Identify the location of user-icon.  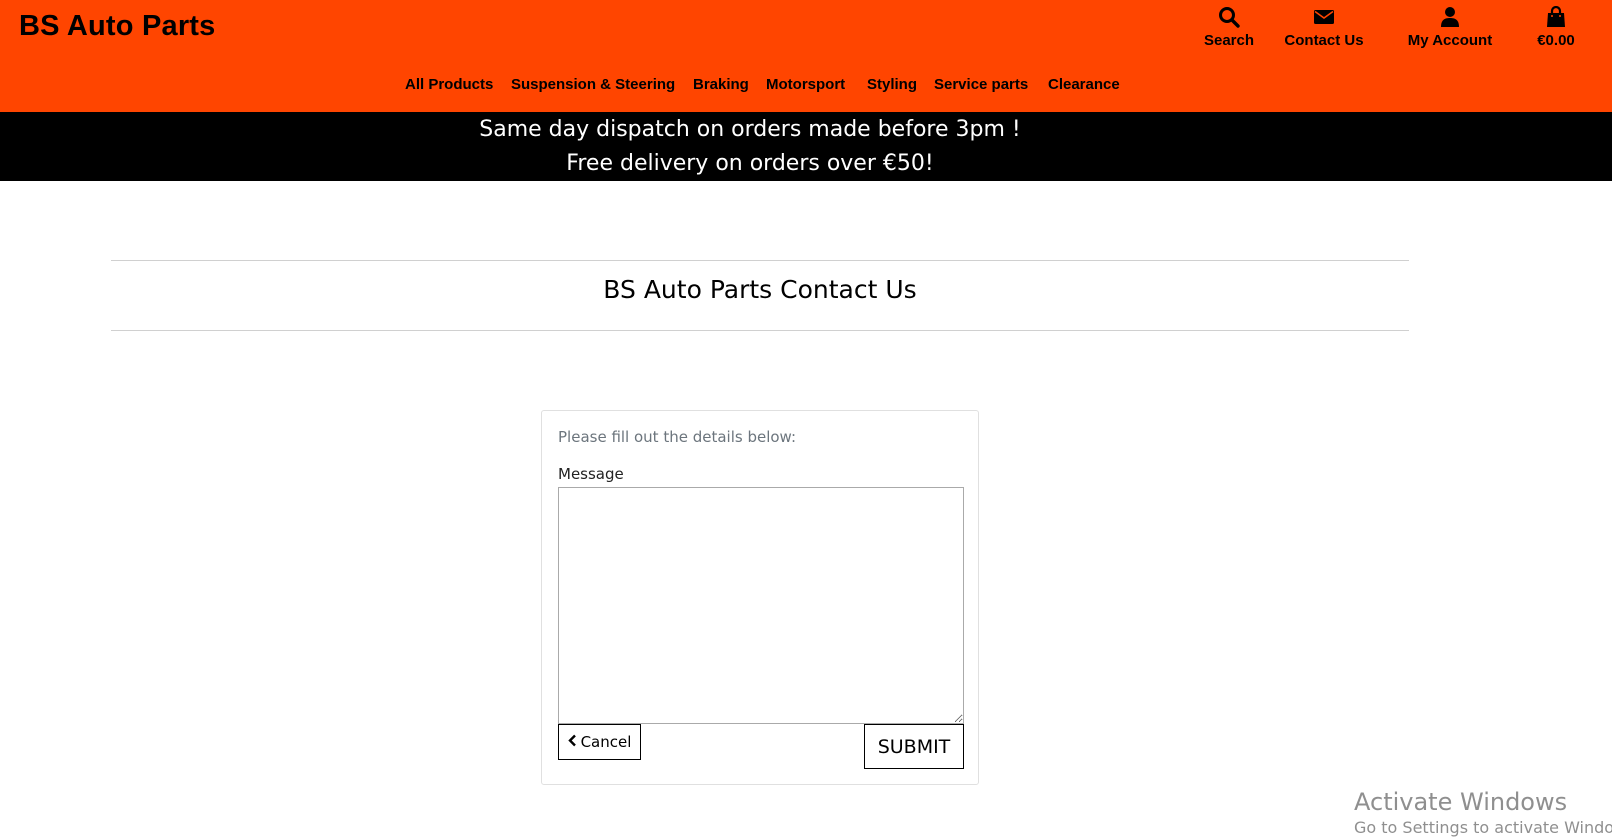
(1450, 17).